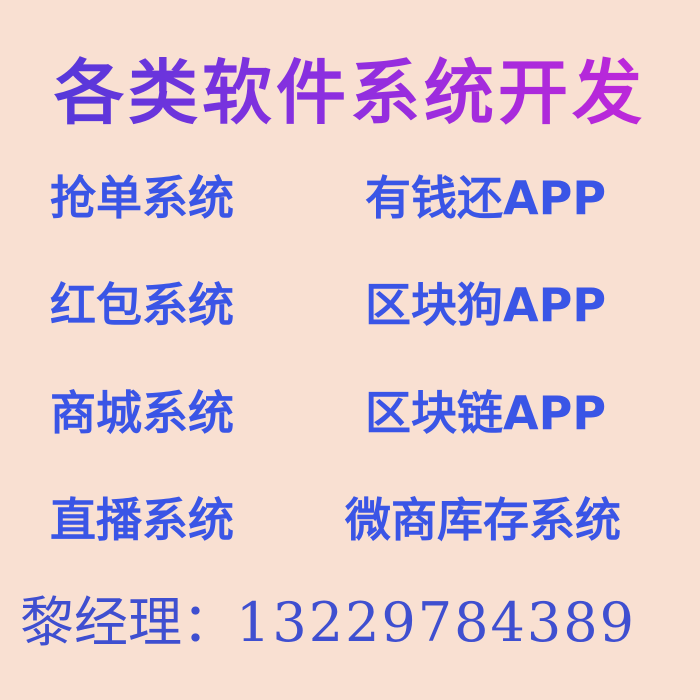 The image size is (700, 700). What do you see at coordinates (128, 622) in the screenshot?
I see `contact-name-label: 黎经理：` at bounding box center [128, 622].